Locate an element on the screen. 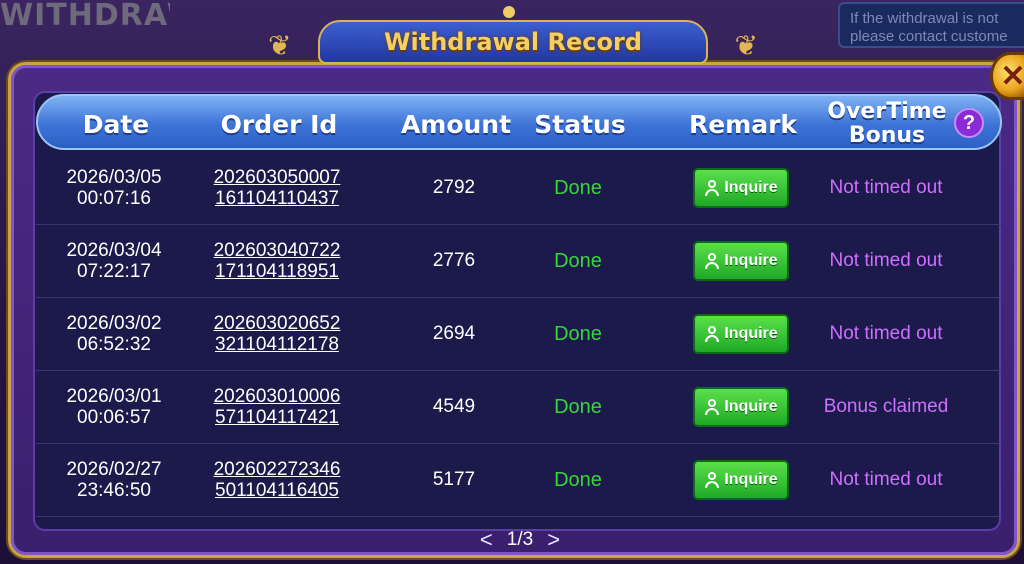 The image size is (1024, 564). time-value: 00:07:16 is located at coordinates (114, 198).